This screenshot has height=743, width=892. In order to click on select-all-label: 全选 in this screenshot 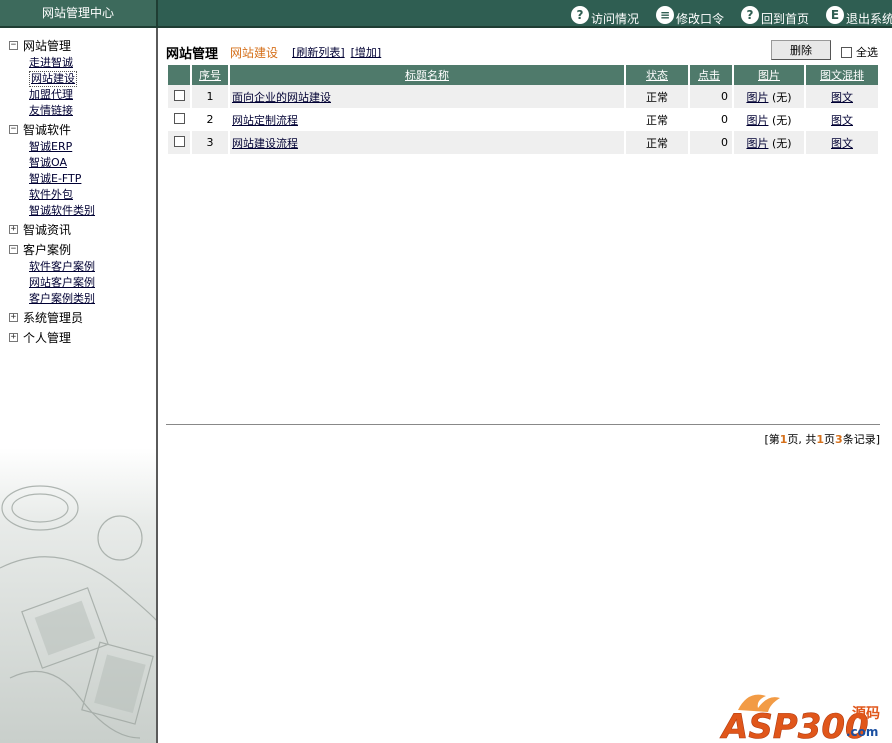, I will do `click(867, 52)`.